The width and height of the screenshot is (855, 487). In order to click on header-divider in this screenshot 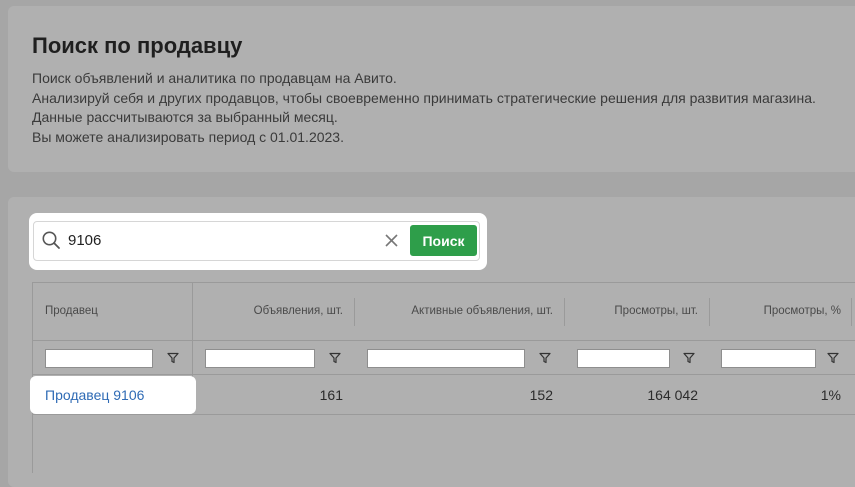, I will do `click(444, 340)`.